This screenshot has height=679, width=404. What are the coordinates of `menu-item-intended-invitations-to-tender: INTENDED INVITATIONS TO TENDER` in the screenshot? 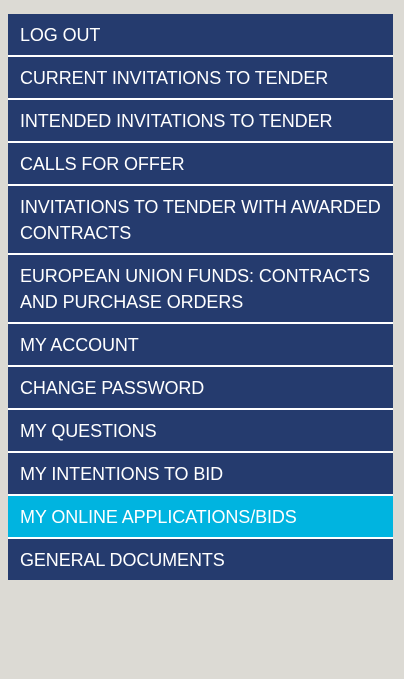 It's located at (200, 121).